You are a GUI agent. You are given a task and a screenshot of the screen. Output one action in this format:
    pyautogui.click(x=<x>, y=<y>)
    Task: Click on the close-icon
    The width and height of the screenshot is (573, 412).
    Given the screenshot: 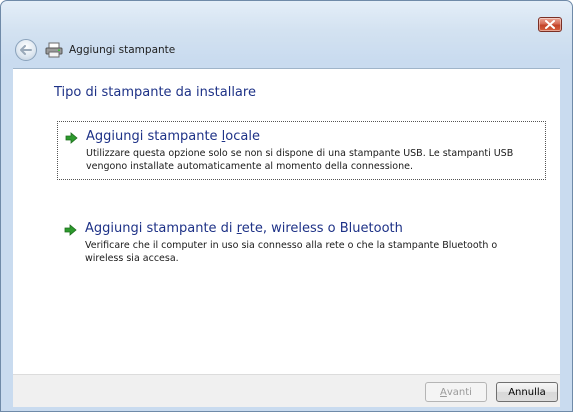 What is the action you would take?
    pyautogui.click(x=550, y=24)
    